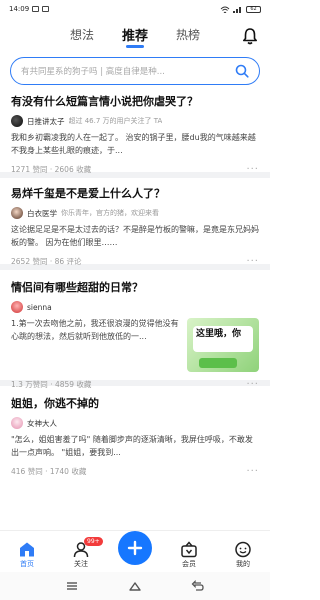 The image size is (320, 600). I want to click on stats-text: 1271 赞同 · 2606 收藏, so click(51, 169).